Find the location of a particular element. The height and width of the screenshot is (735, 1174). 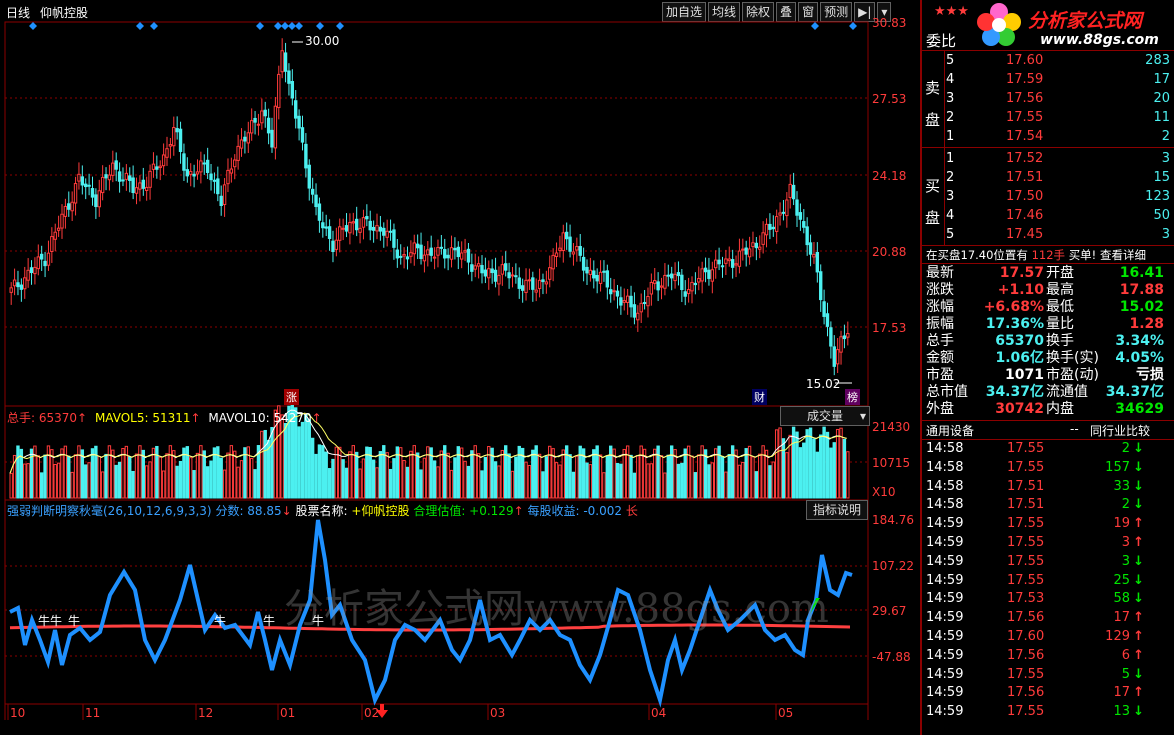

buy-row: 4 17.46 50 is located at coordinates (1059, 215).